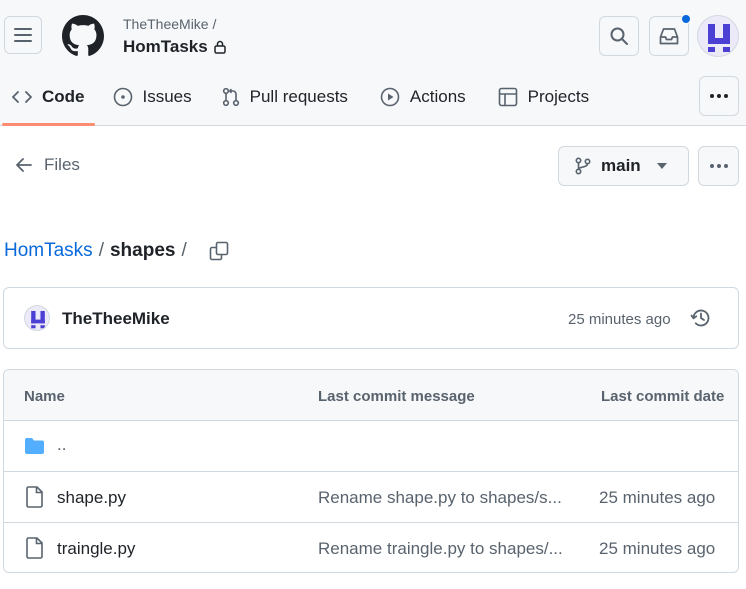 The width and height of the screenshot is (746, 589). Describe the element at coordinates (167, 96) in the screenshot. I see `tab-issues-label: Issues` at that location.